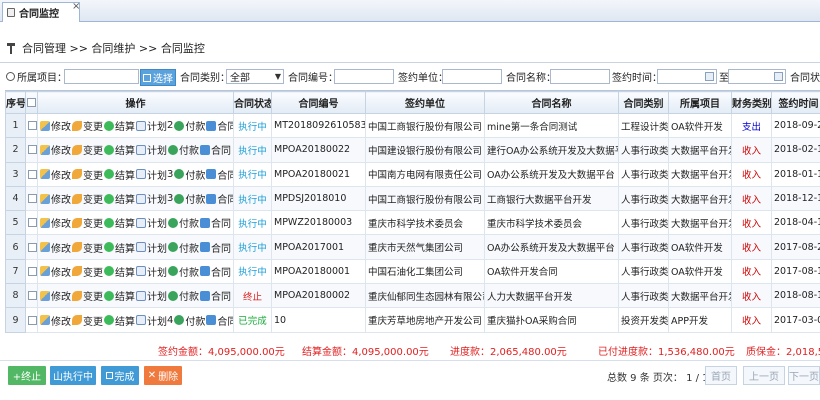 Image resolution: width=820 pixels, height=400 pixels. Describe the element at coordinates (804, 375) in the screenshot. I see `next-page-button: 下一页` at that location.